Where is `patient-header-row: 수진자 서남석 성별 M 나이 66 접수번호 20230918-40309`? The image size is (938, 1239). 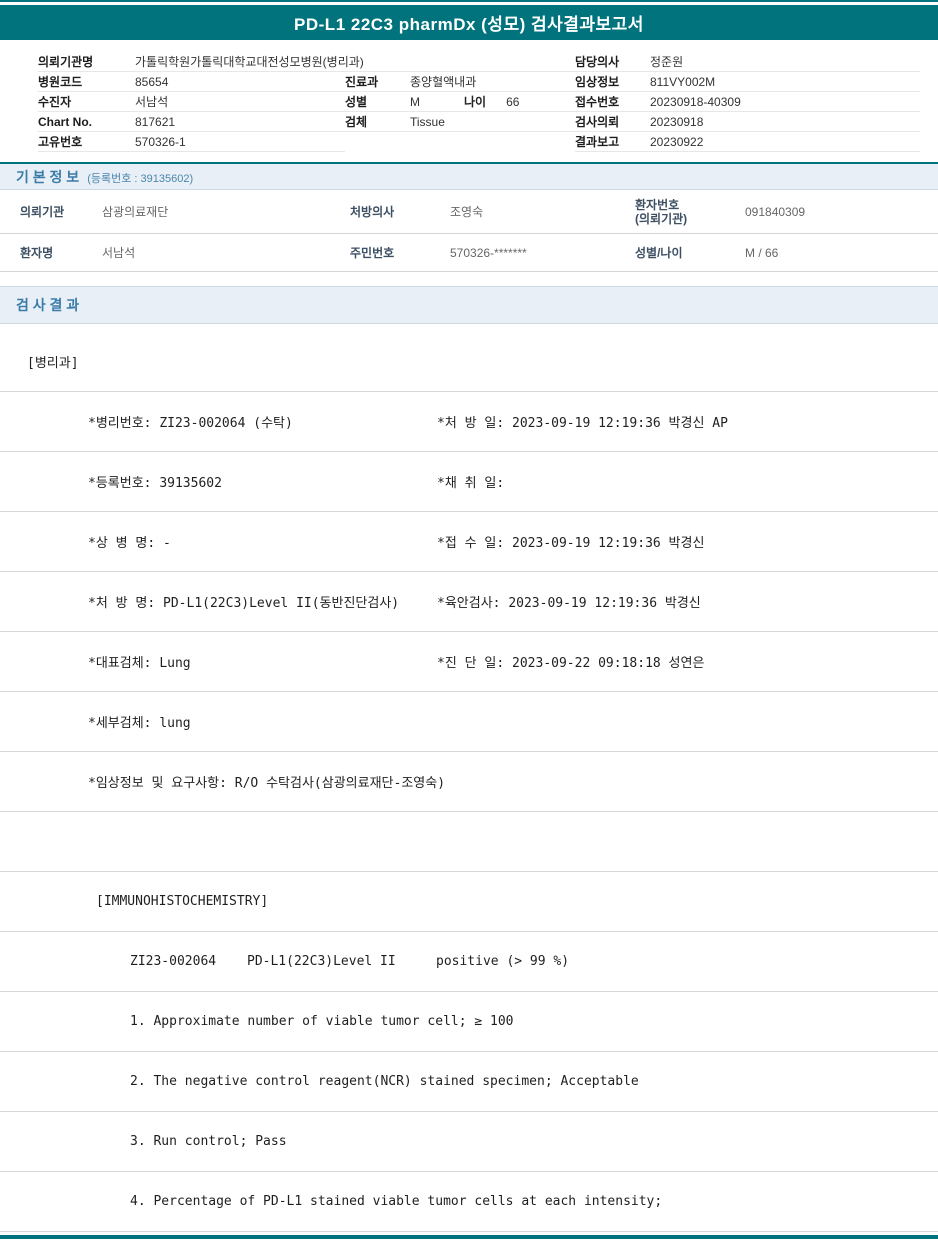 patient-header-row: 수진자 서남석 성별 M 나이 66 접수번호 20230918-40309 is located at coordinates (479, 102).